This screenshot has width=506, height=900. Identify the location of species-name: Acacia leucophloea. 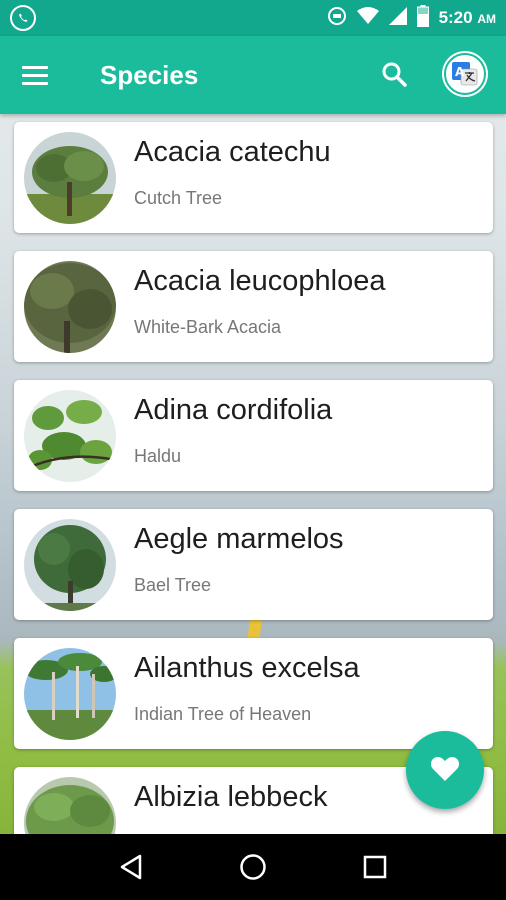
(260, 281).